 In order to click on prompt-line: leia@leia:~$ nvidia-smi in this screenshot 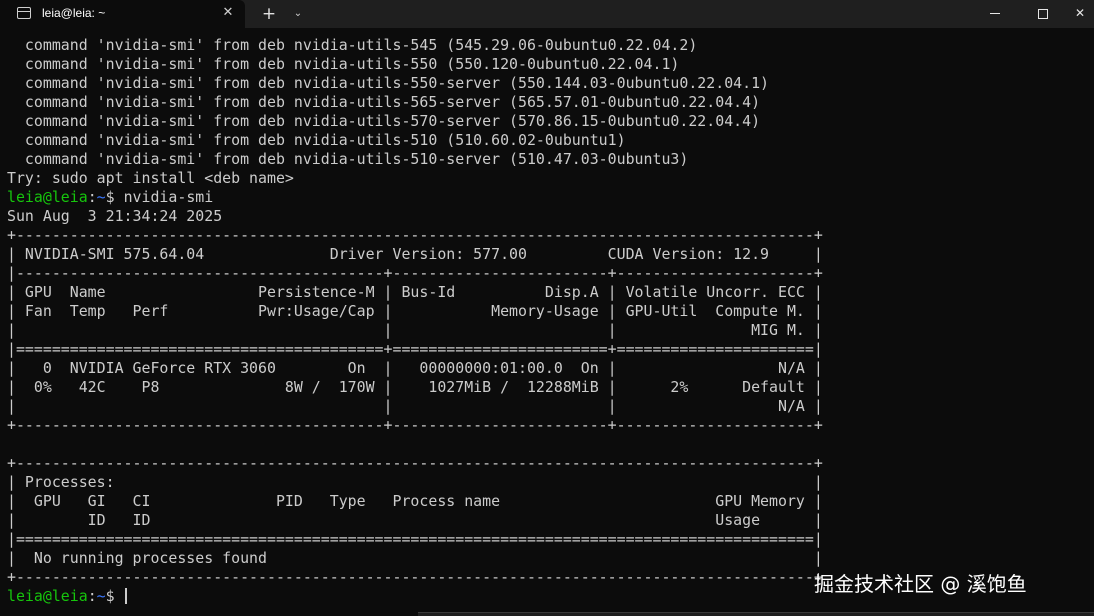, I will do `click(415, 197)`.